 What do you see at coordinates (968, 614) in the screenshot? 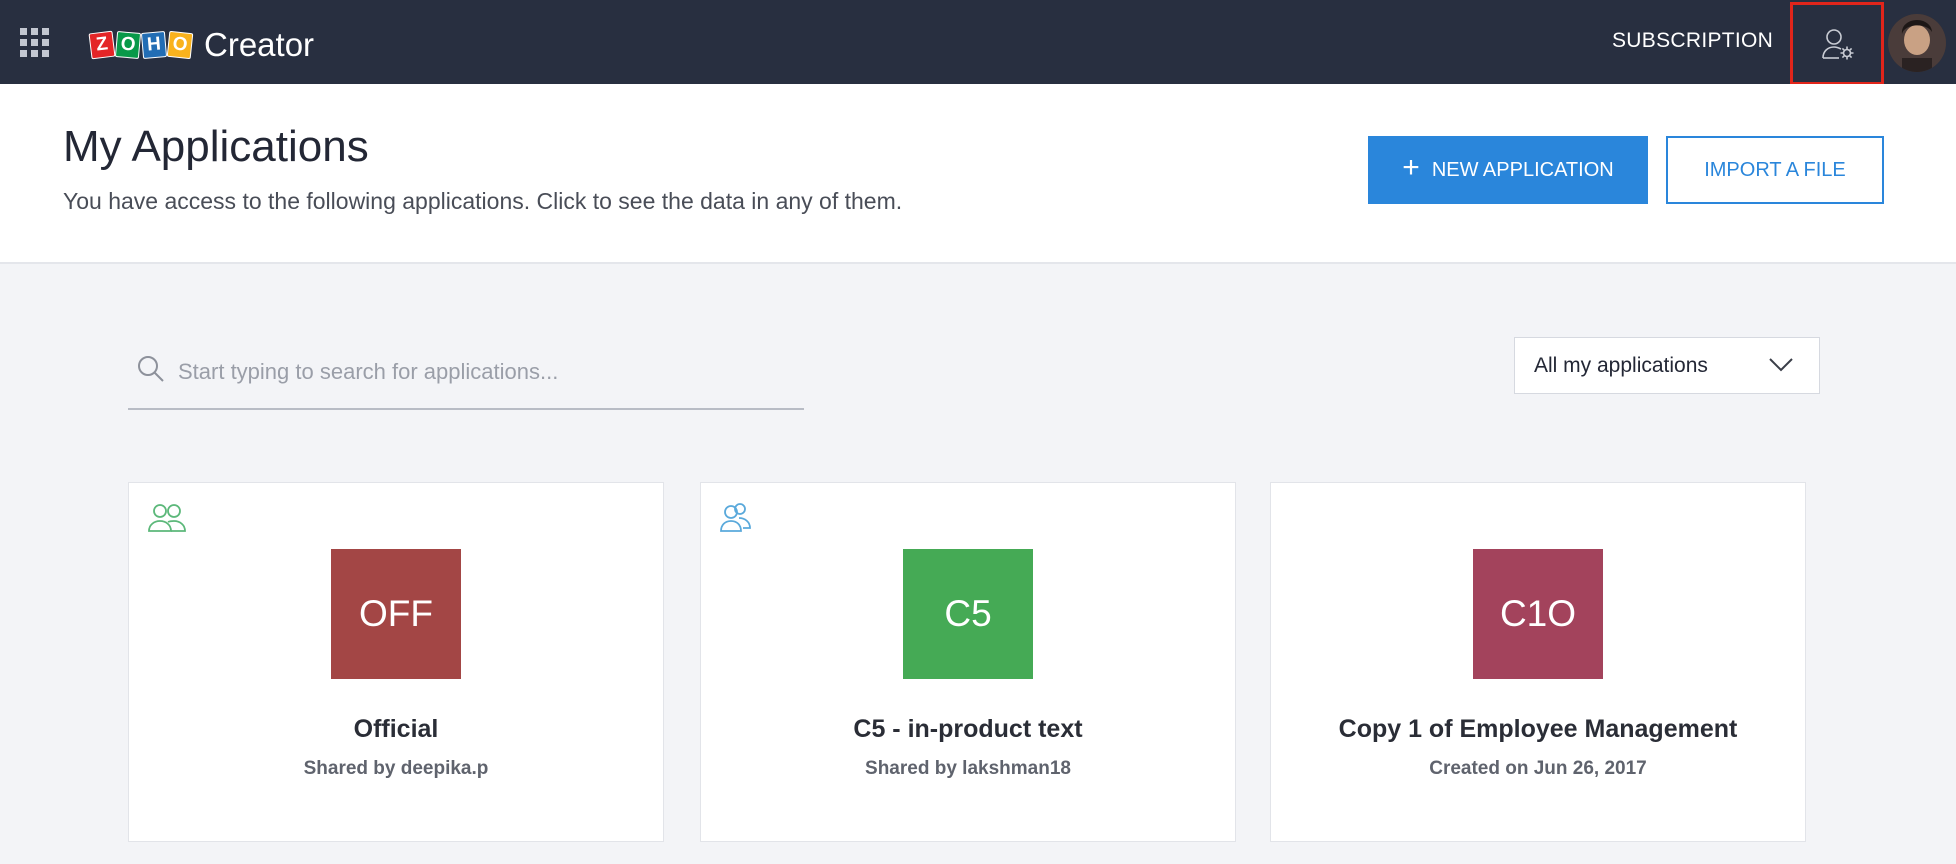
I see `app-icon-tile: C5` at bounding box center [968, 614].